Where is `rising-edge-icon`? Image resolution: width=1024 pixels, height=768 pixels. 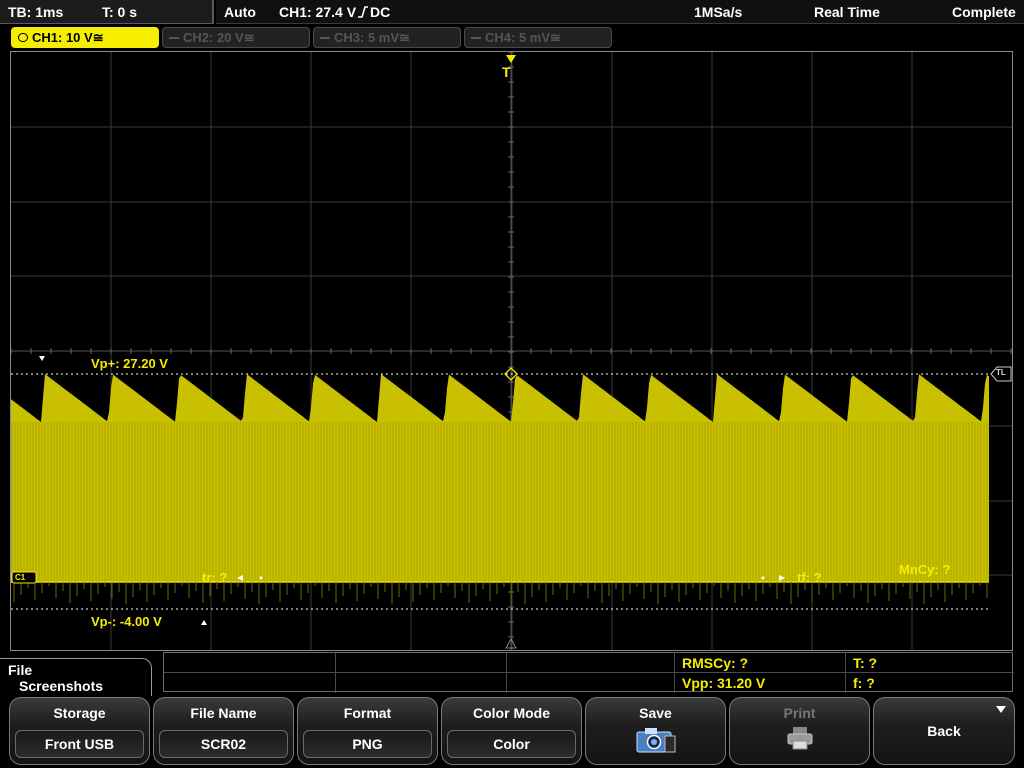 rising-edge-icon is located at coordinates (363, 12).